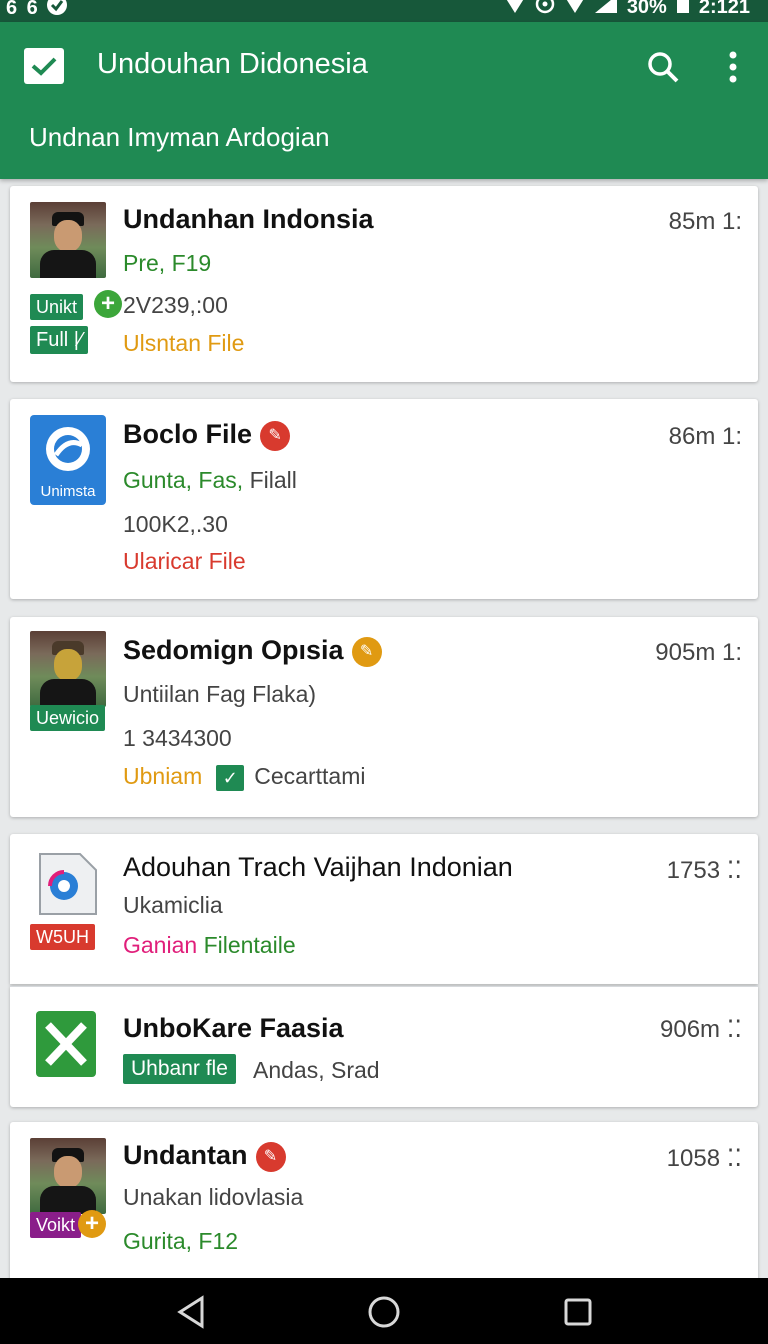  I want to click on item-meta: Gurita, F12, so click(181, 1241).